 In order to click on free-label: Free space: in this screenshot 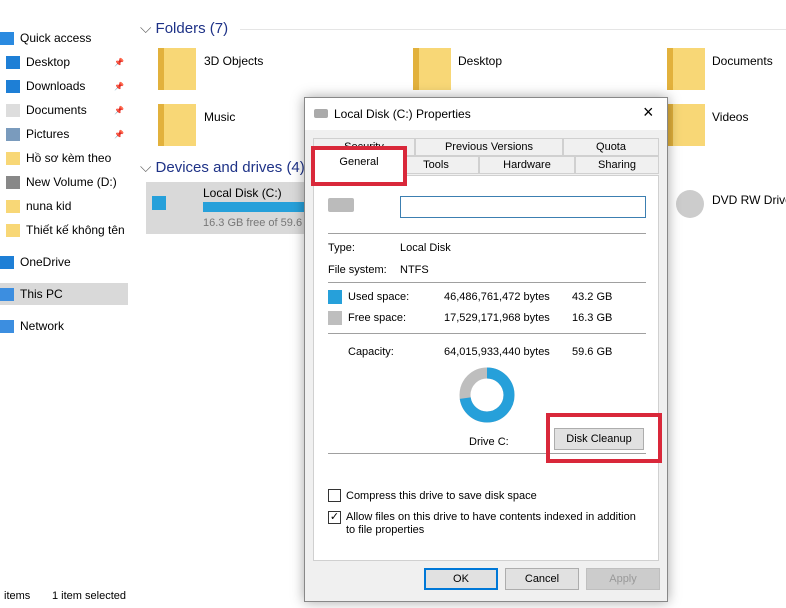, I will do `click(377, 318)`.